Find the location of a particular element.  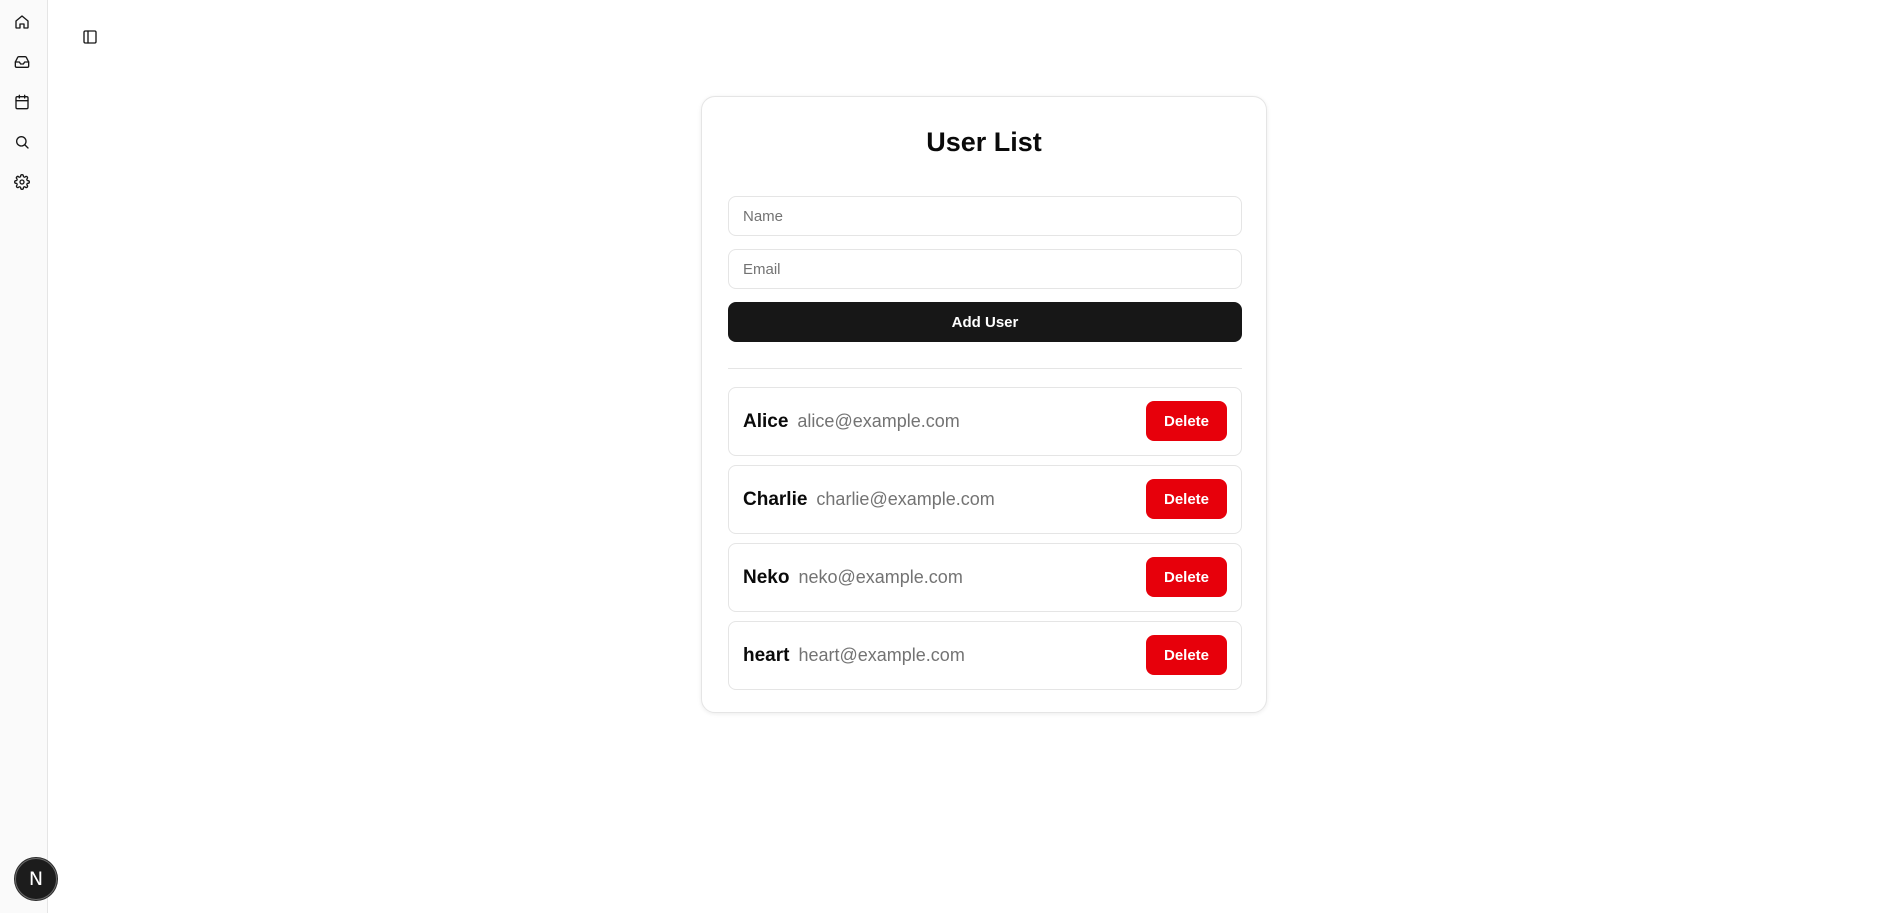

user-name: Alice is located at coordinates (766, 421).